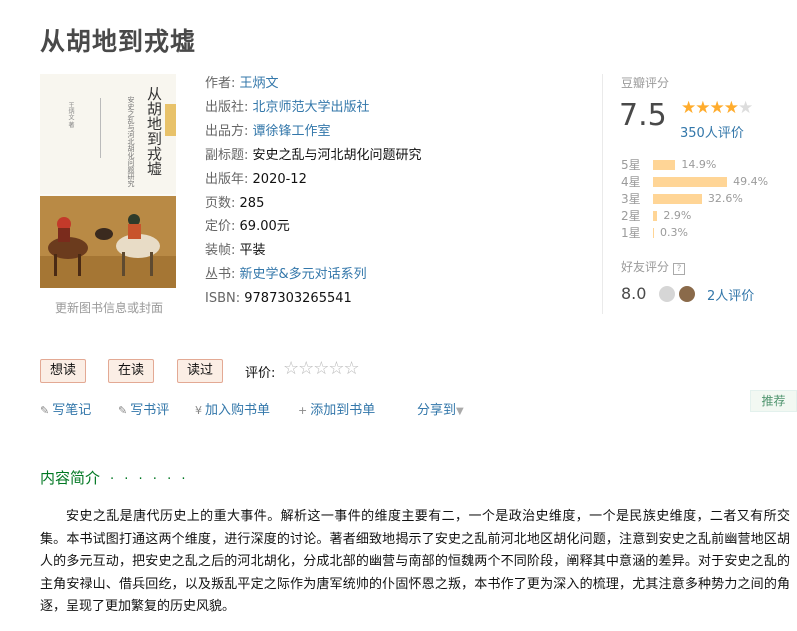 Image resolution: width=797 pixels, height=631 pixels. Describe the element at coordinates (278, 299) in the screenshot. I see `info-isbn: ISBN: 9787303265541` at that location.